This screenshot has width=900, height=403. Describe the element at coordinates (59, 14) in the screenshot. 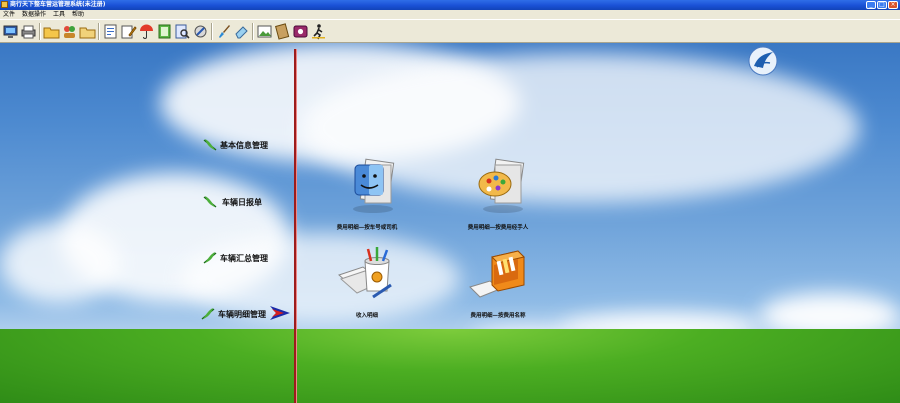

I see `menu-tools: 工具` at that location.